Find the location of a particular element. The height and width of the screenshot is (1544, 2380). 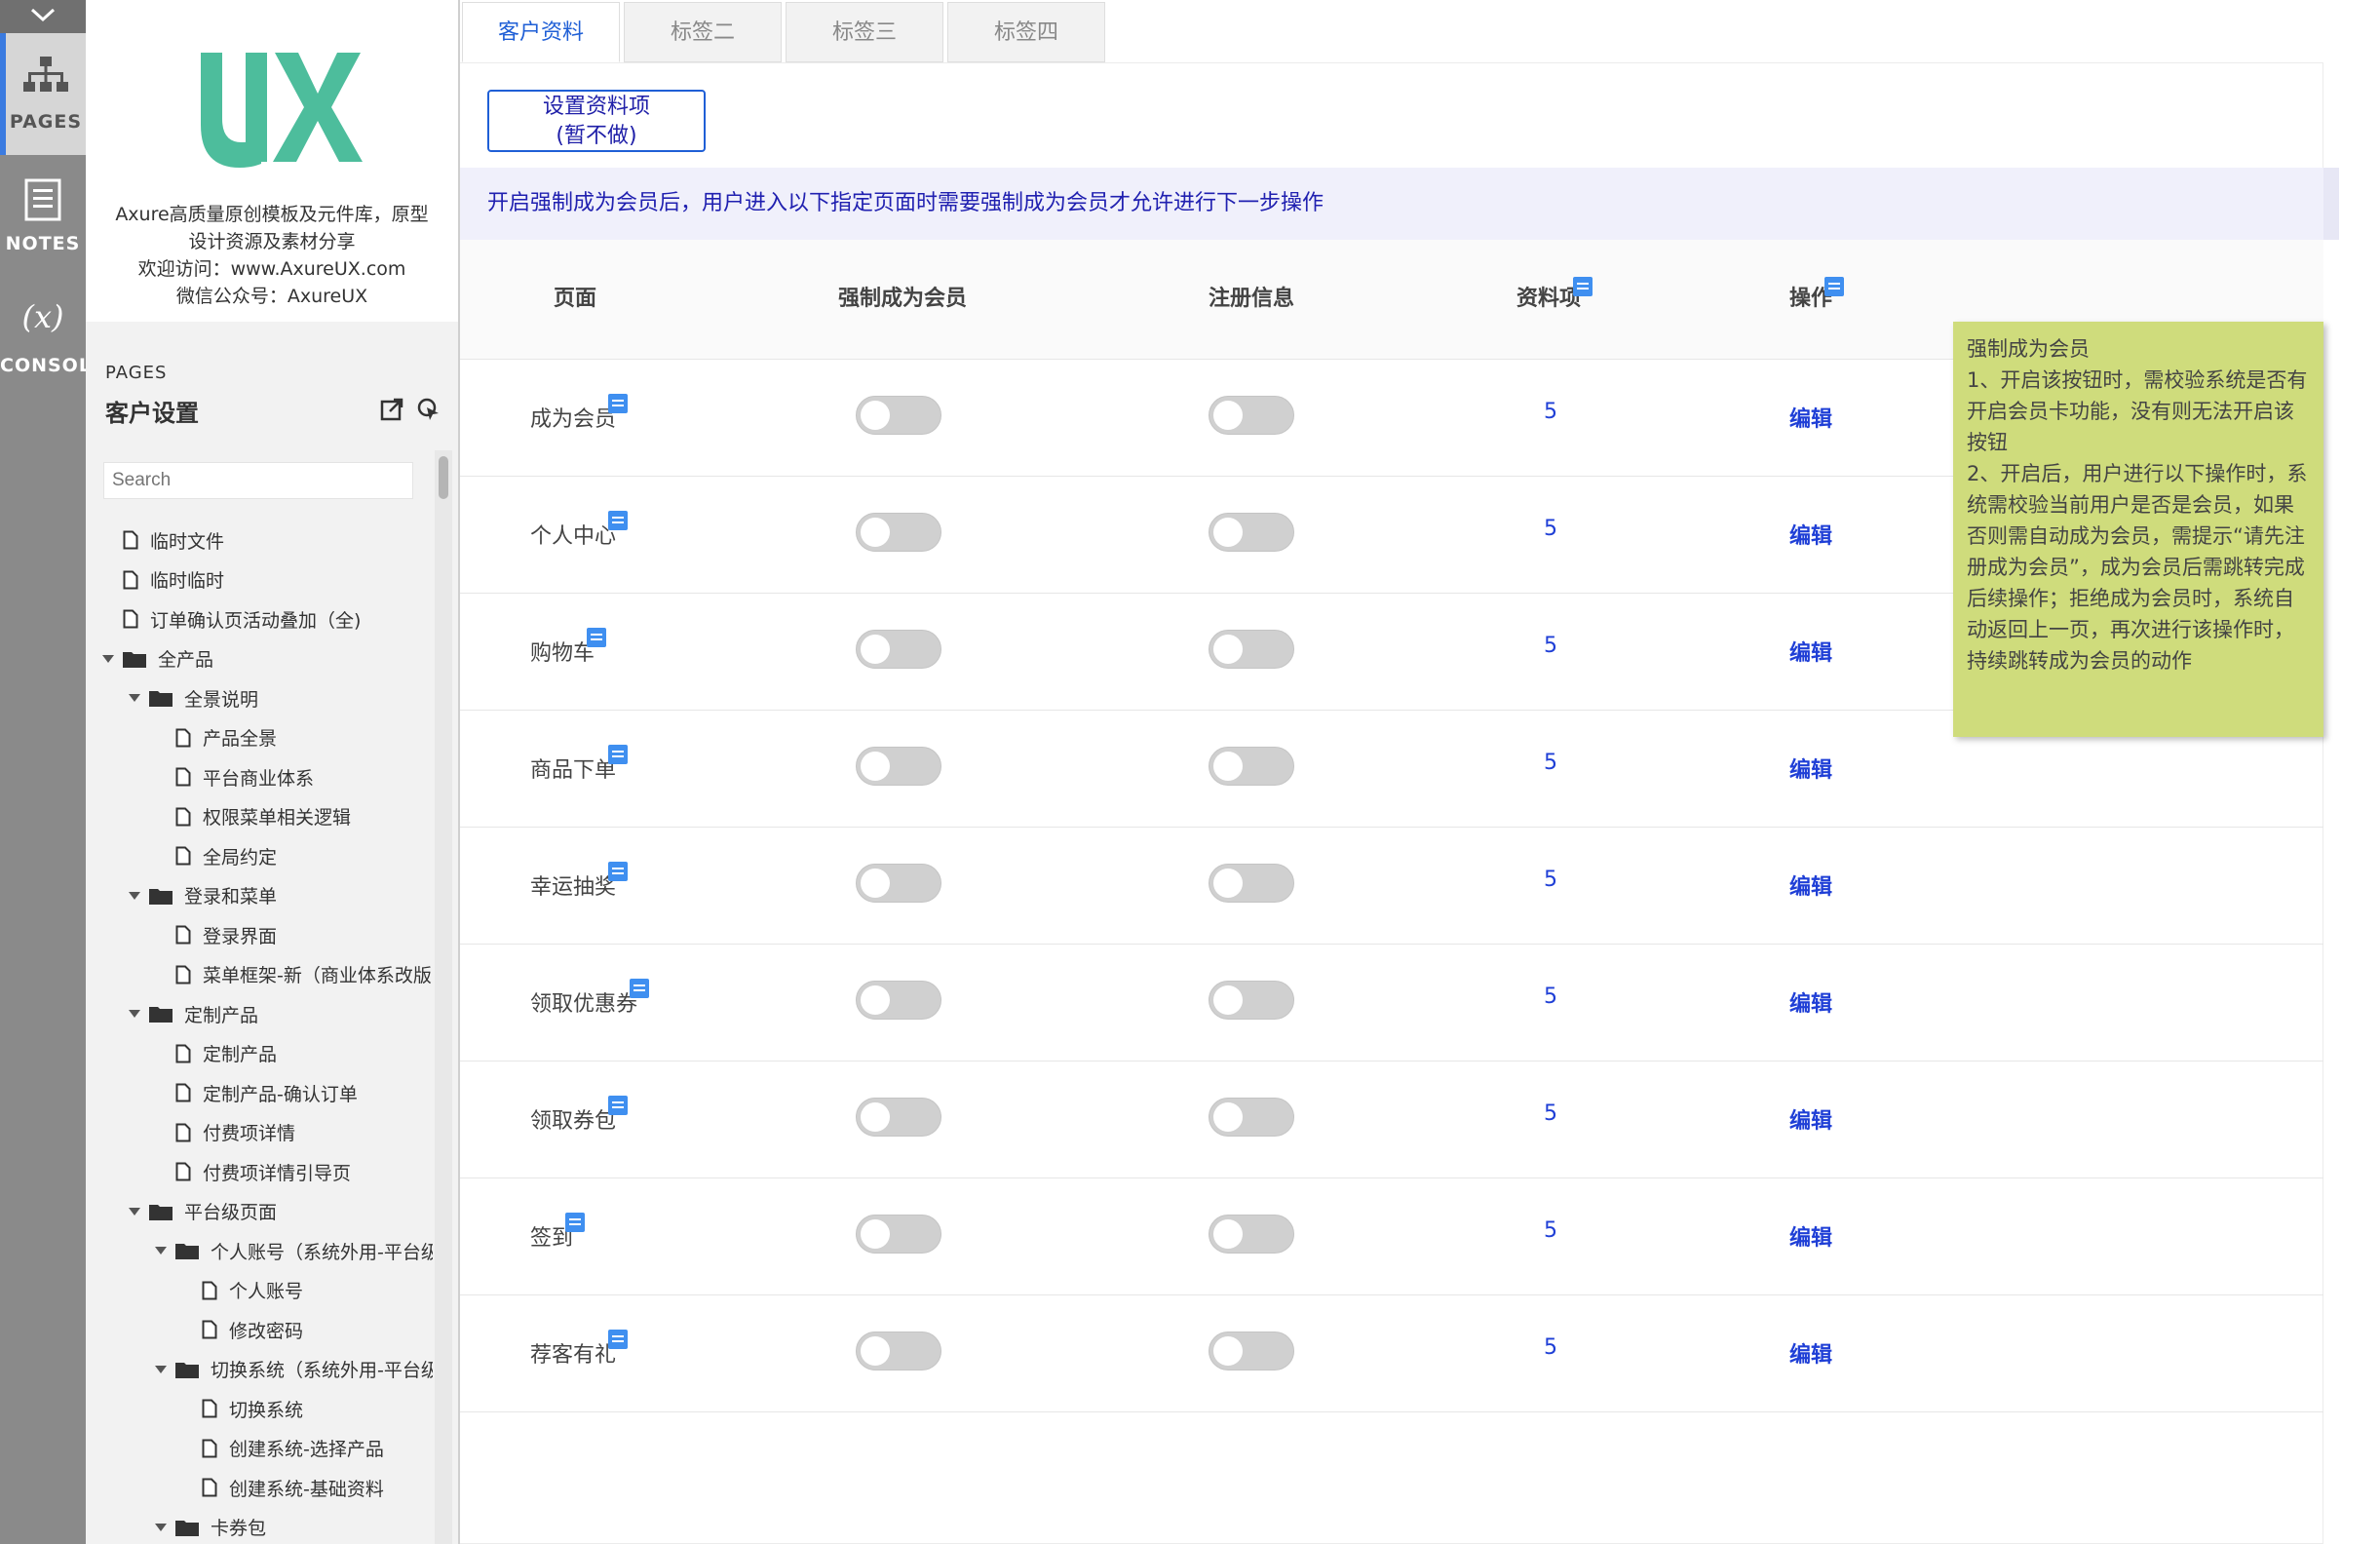

tree-folder: 卡券包 is located at coordinates (209, 1526).